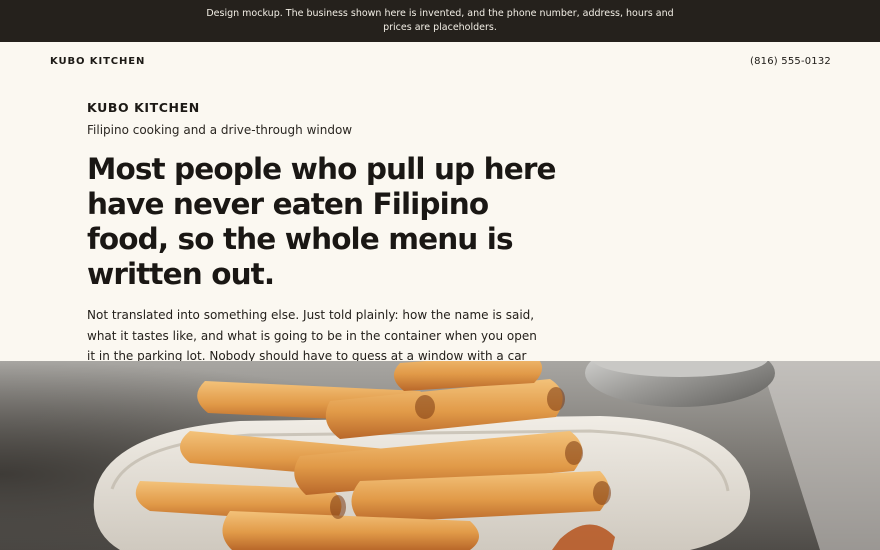 This screenshot has width=880, height=550. What do you see at coordinates (97, 61) in the screenshot?
I see `header-brand-link: KUBO KITCHEN` at bounding box center [97, 61].